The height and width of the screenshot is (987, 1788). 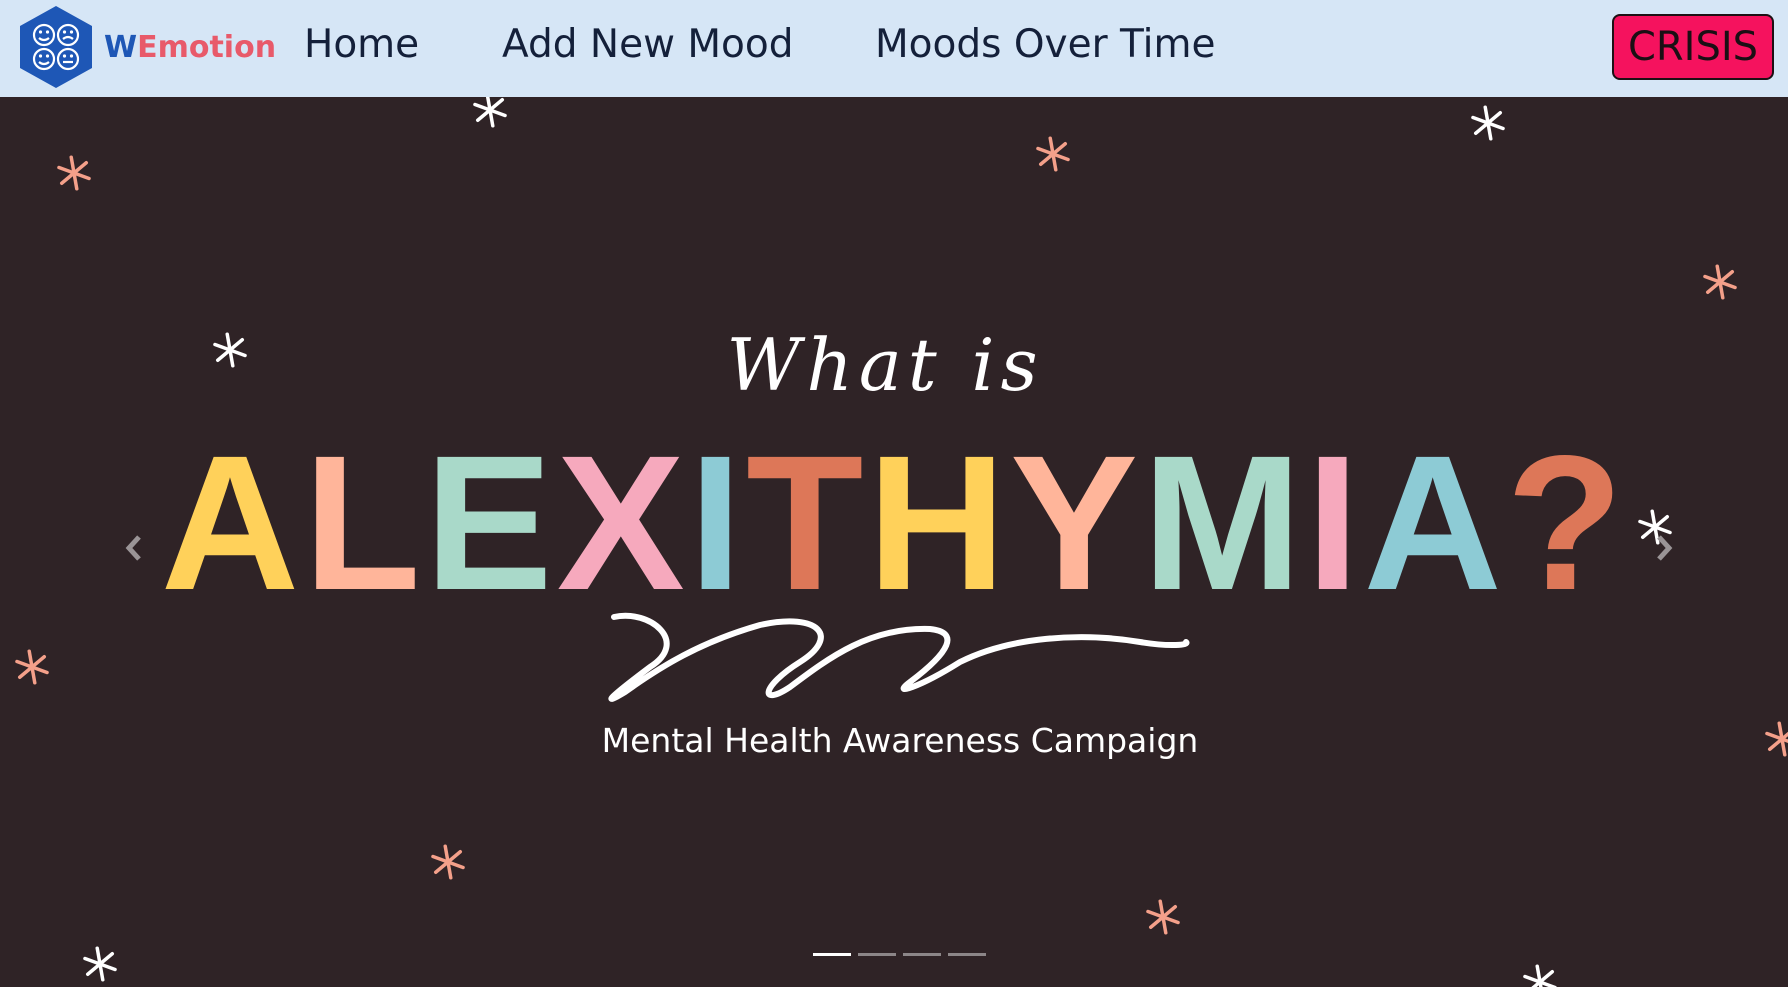 What do you see at coordinates (121, 47) in the screenshot?
I see `brand-name-w: W` at bounding box center [121, 47].